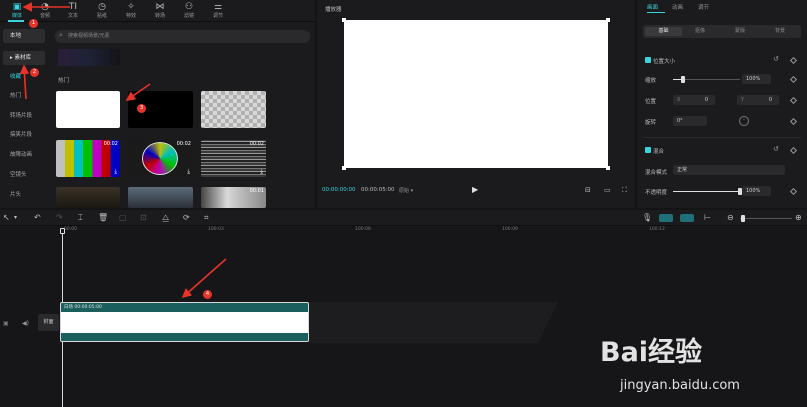 This screenshot has width=807, height=407. Describe the element at coordinates (33, 23) in the screenshot. I see `annotation-badge-1: 1` at that location.